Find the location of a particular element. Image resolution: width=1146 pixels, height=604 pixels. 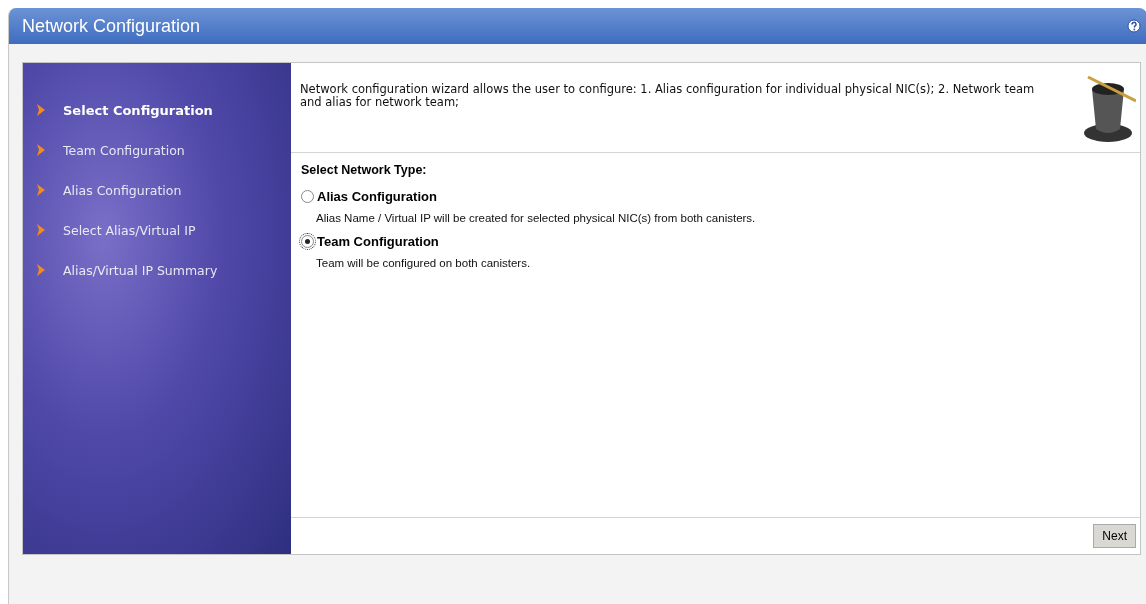

window-title: Network Configuration is located at coordinates (111, 26).